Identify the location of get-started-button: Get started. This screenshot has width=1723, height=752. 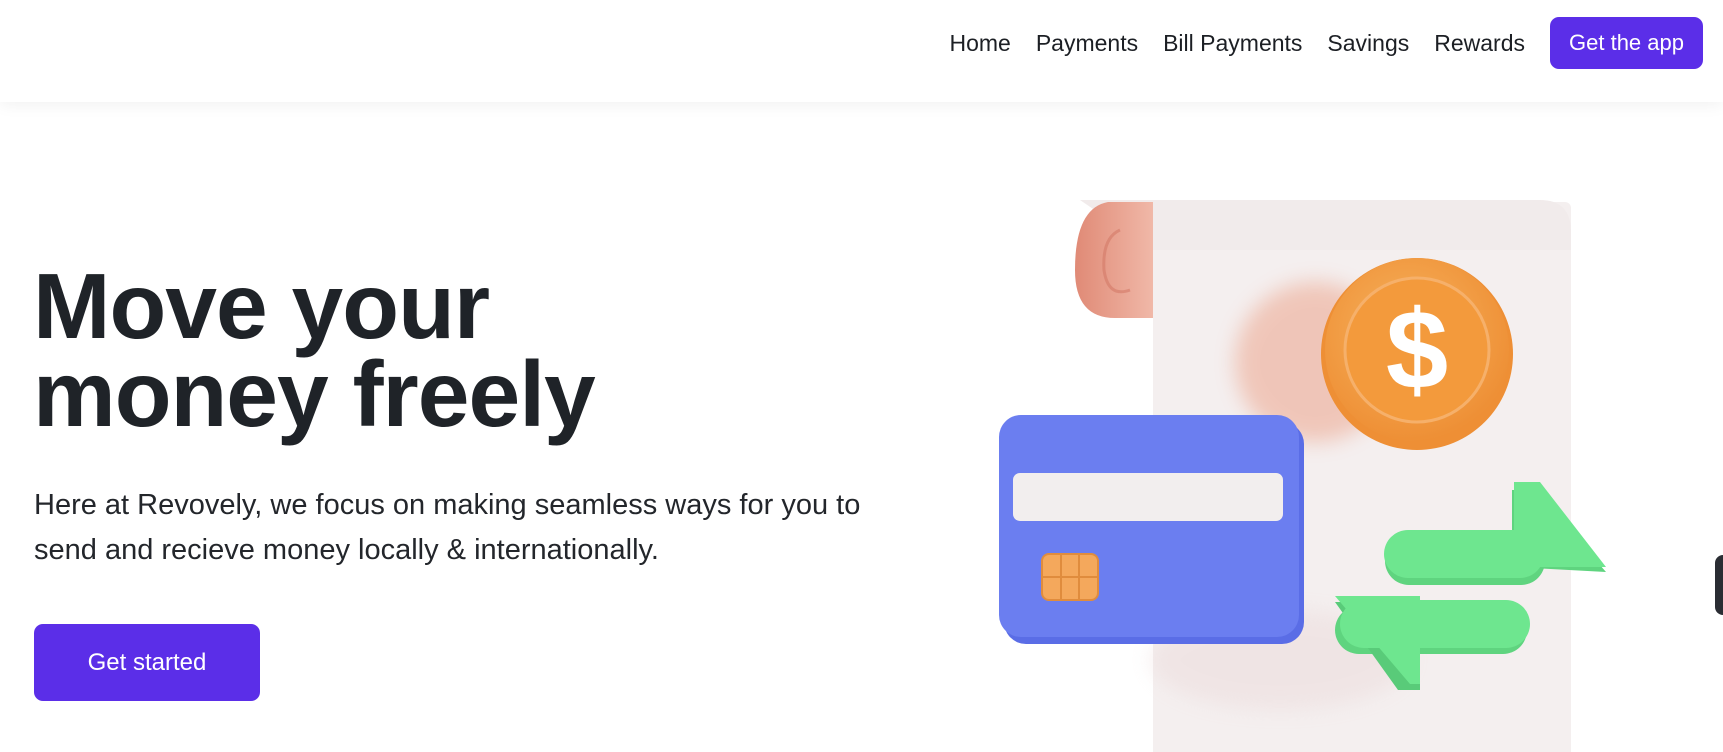
(147, 662).